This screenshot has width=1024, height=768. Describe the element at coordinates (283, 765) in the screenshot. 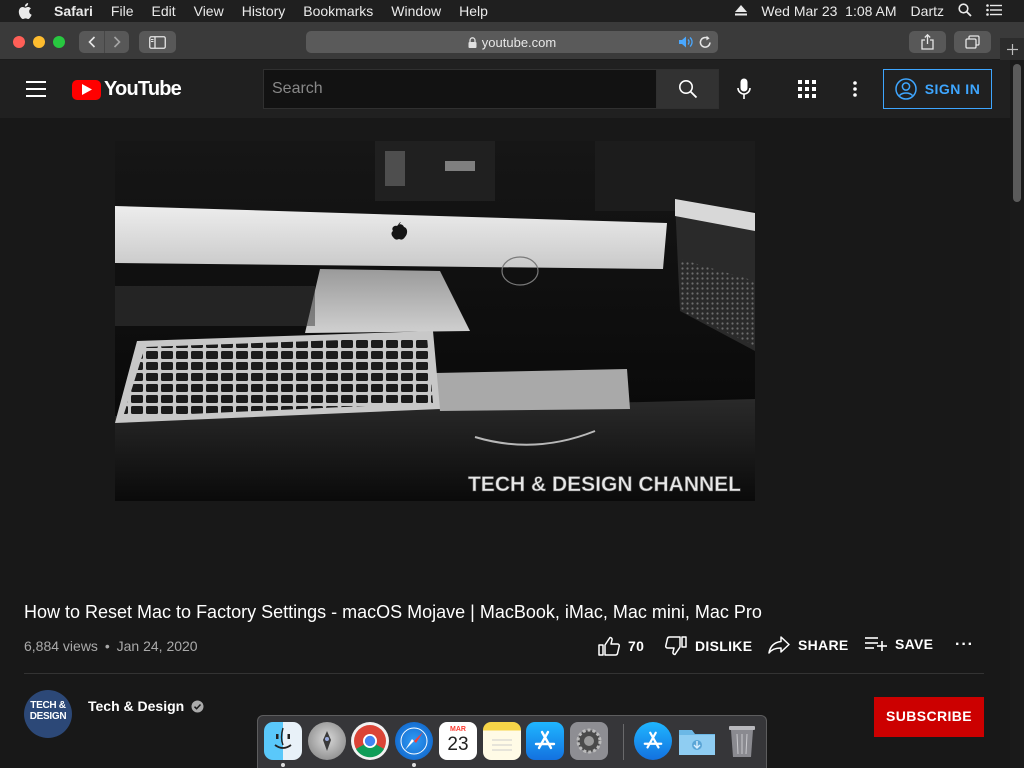

I see `finder-running-indicator` at that location.